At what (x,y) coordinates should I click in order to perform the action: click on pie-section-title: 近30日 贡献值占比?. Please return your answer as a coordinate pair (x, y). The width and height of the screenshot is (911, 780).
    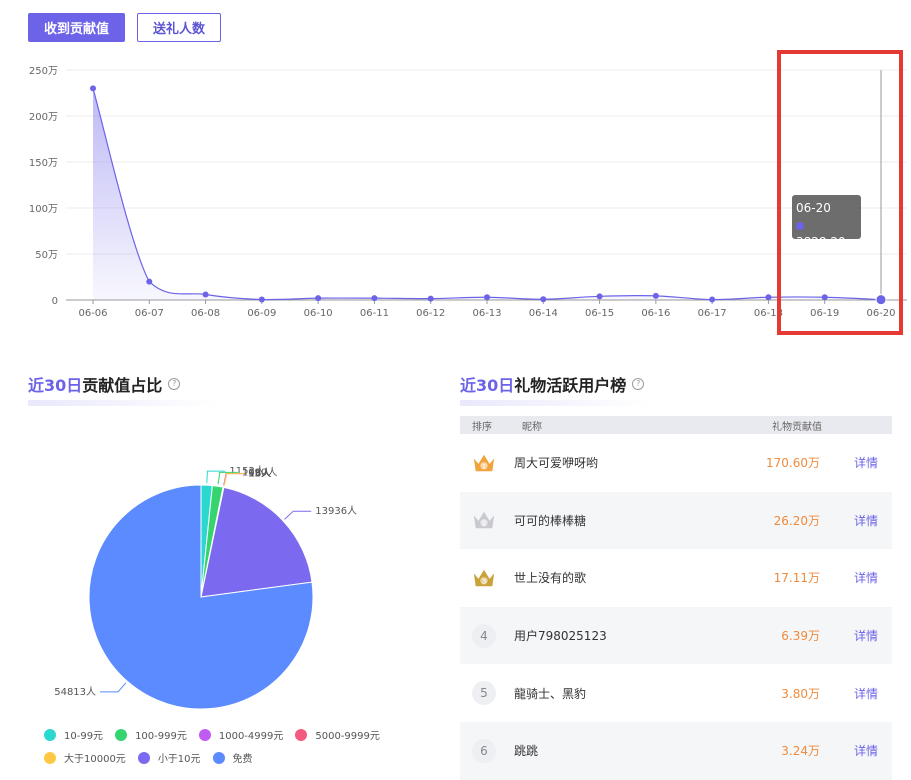
    Looking at the image, I should click on (123, 389).